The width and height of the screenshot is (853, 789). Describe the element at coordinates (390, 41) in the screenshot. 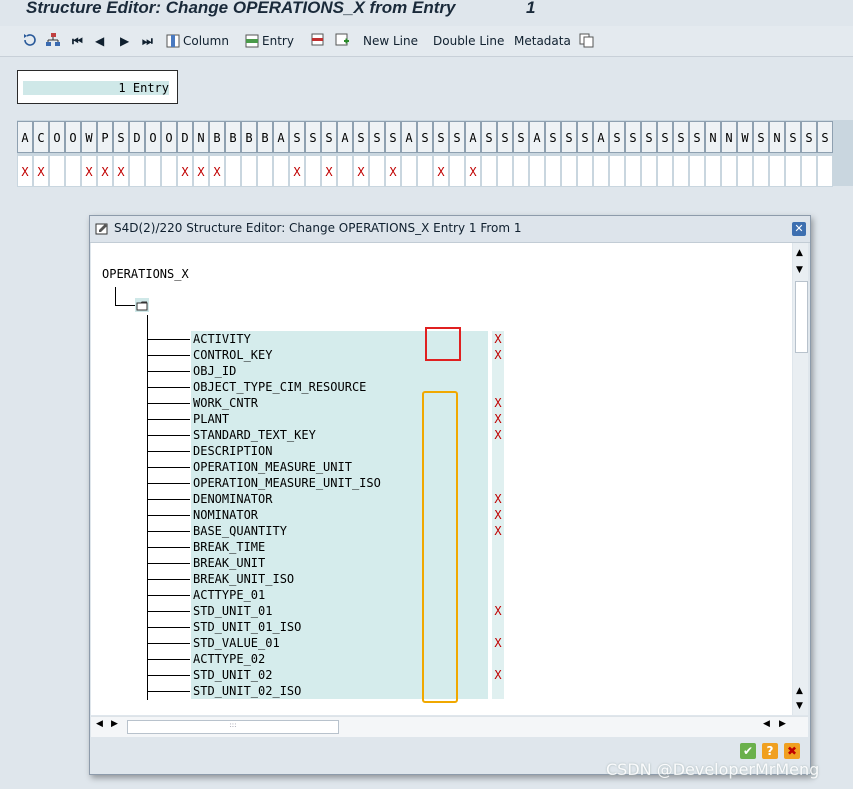

I see `new-line-button: New Line` at that location.